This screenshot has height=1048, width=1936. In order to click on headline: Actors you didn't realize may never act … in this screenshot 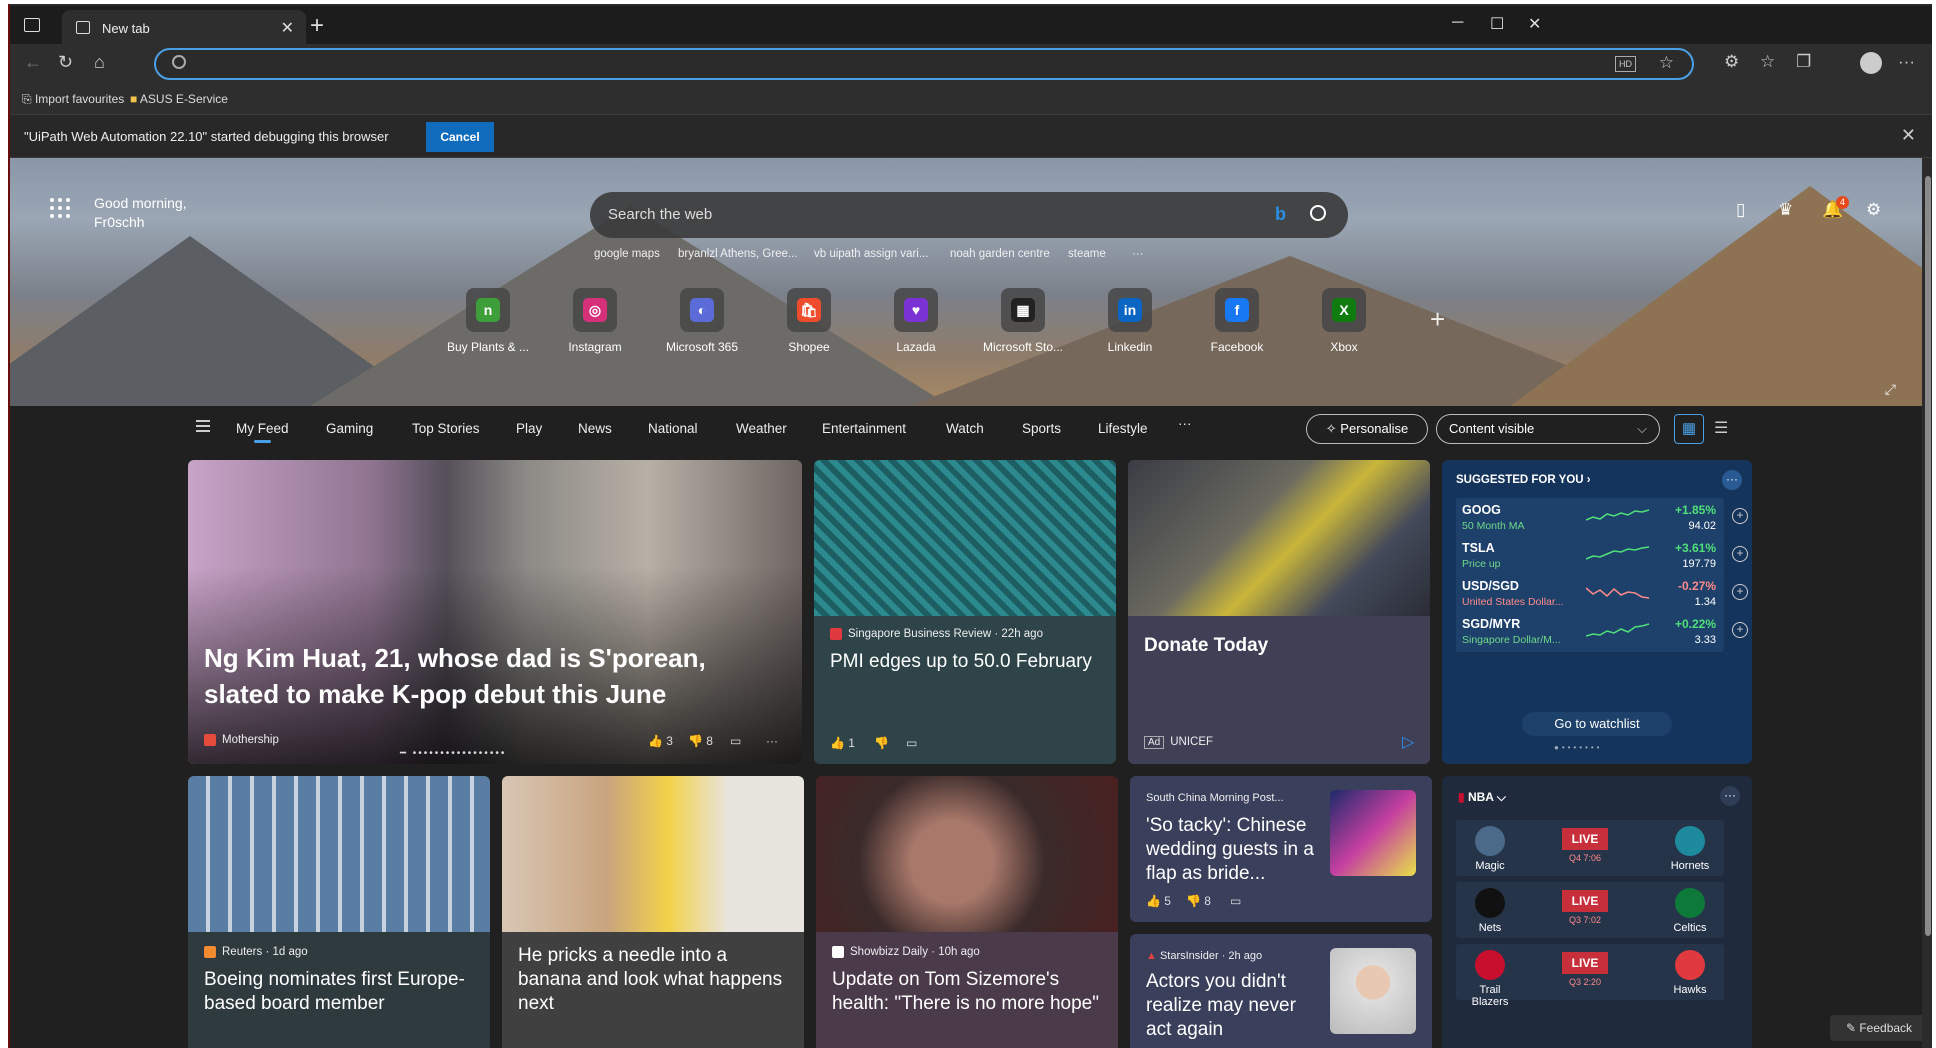, I will do `click(1236, 1006)`.